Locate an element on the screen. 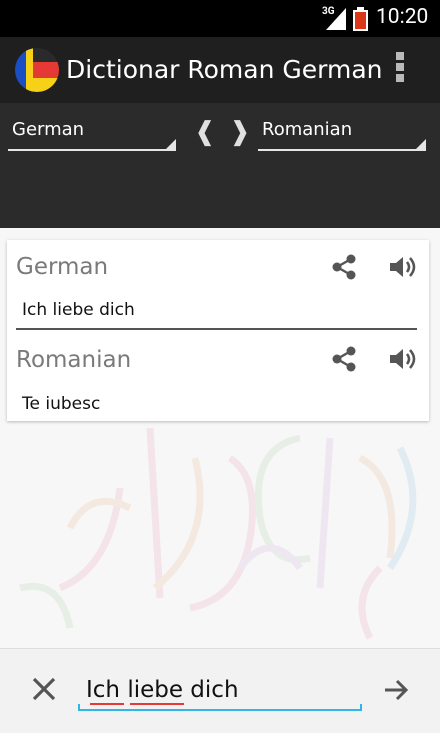  search-input-container is located at coordinates (220, 691).